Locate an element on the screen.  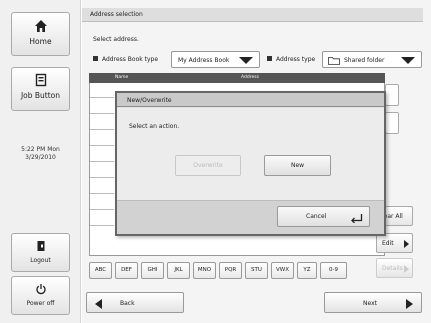
clock: 5:22 PM Mon 3/29/2010 is located at coordinates (40, 154).